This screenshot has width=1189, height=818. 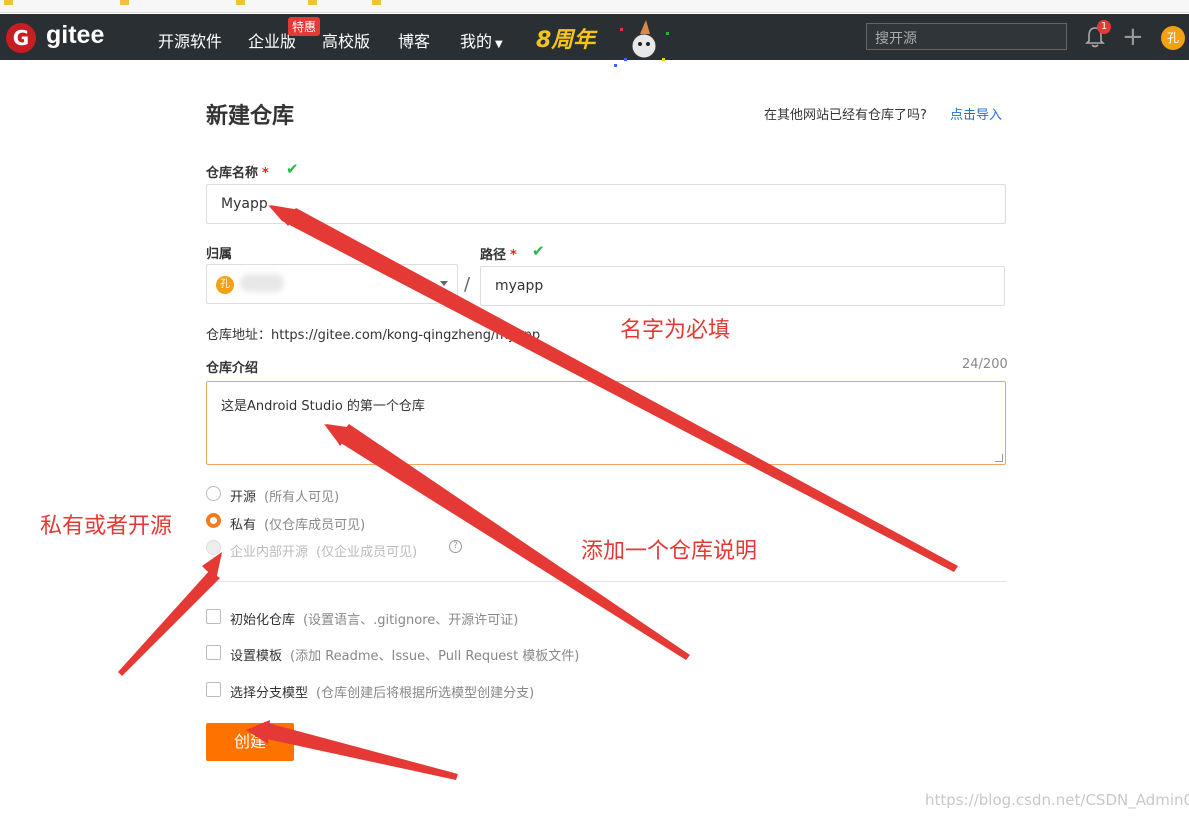 I want to click on arrowhead-create, so click(x=258, y=732).